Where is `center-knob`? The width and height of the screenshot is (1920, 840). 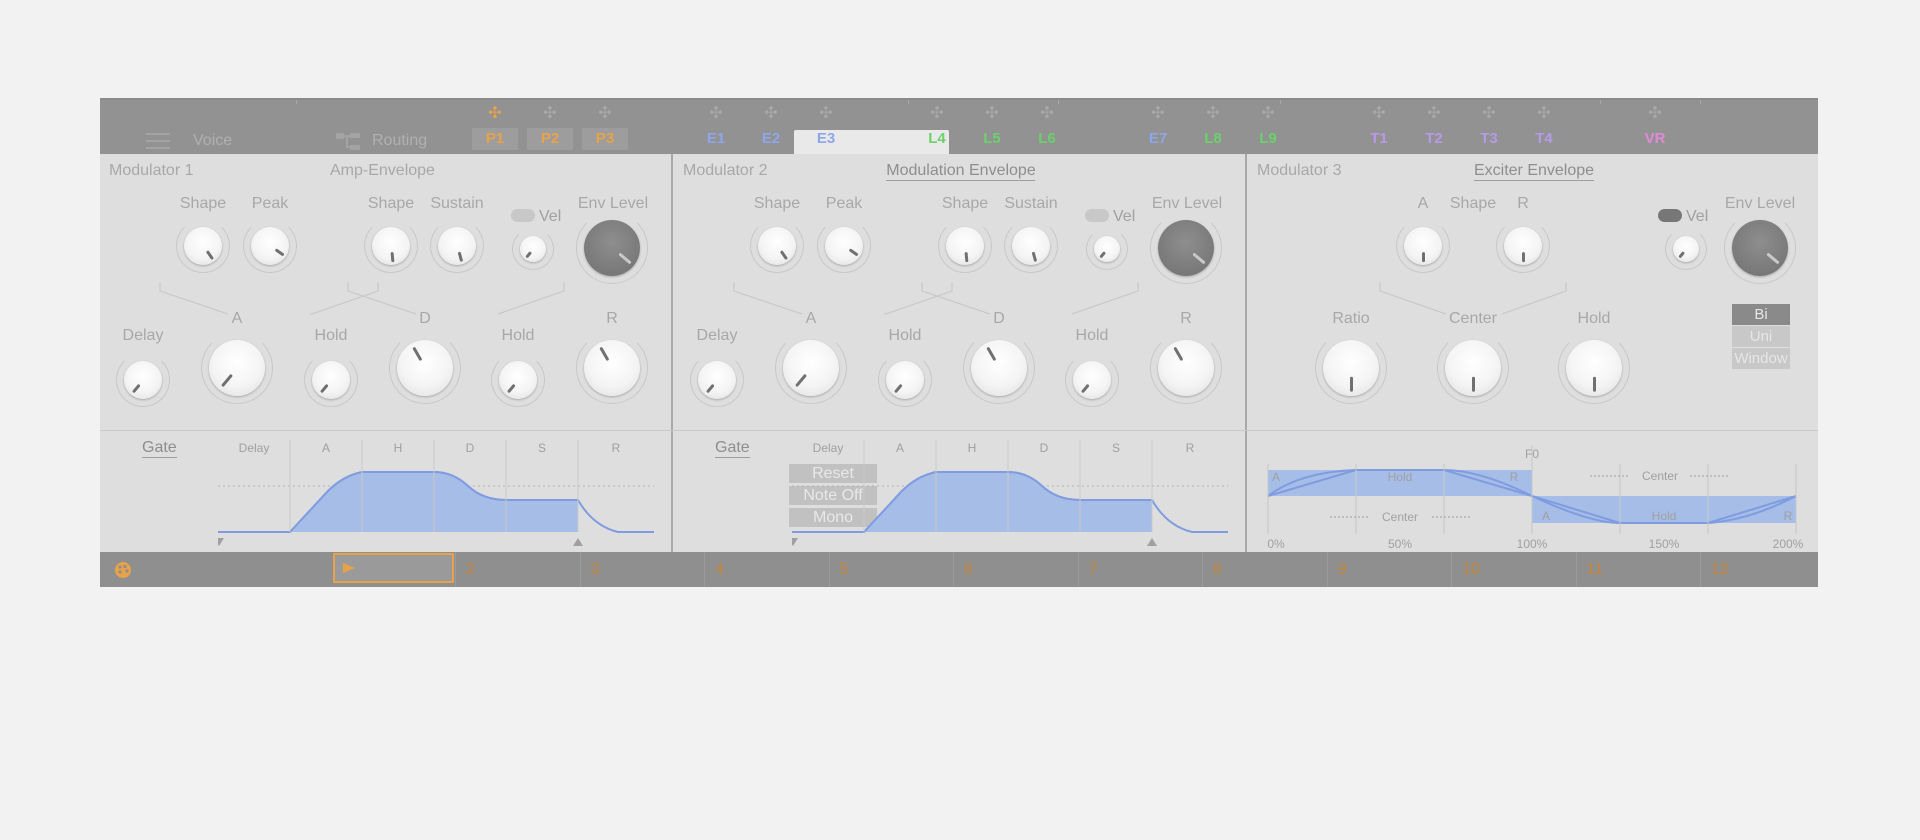
center-knob is located at coordinates (1473, 368).